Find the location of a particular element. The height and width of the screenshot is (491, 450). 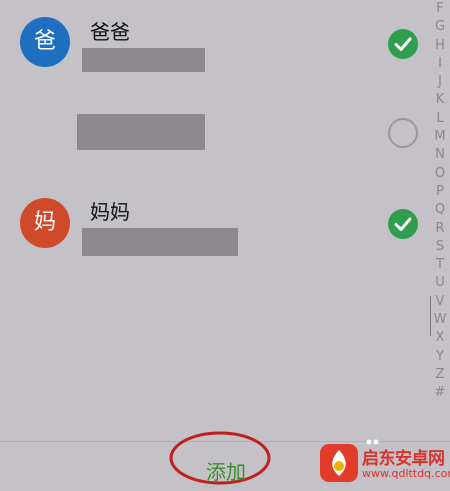

index-letter: S is located at coordinates (440, 247).